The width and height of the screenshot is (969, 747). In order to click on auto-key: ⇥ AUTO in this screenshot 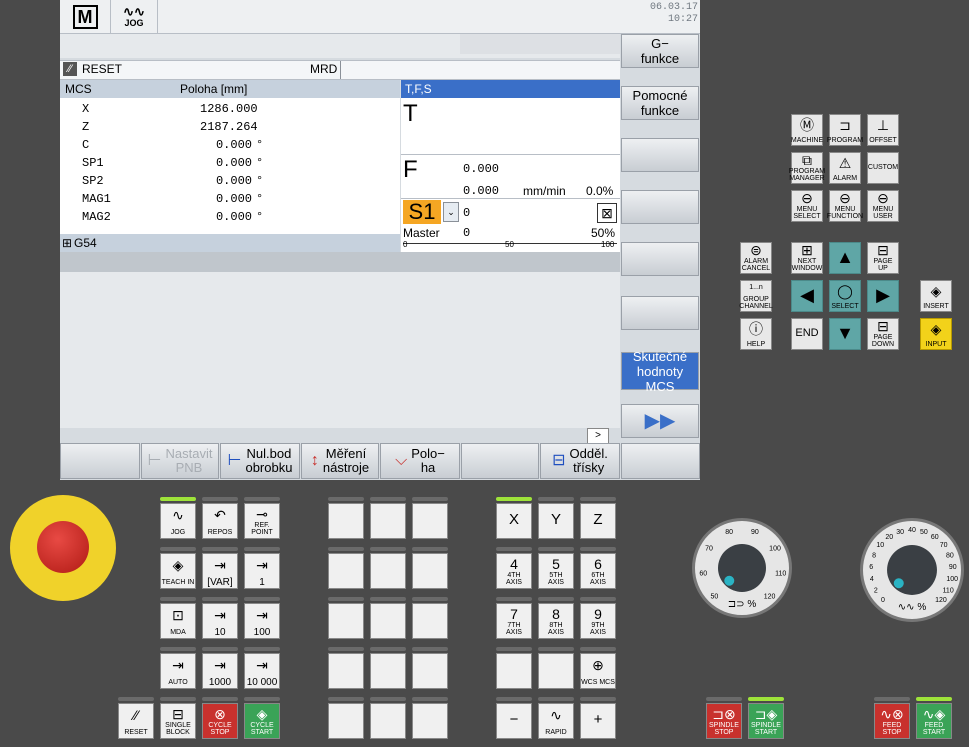, I will do `click(178, 671)`.